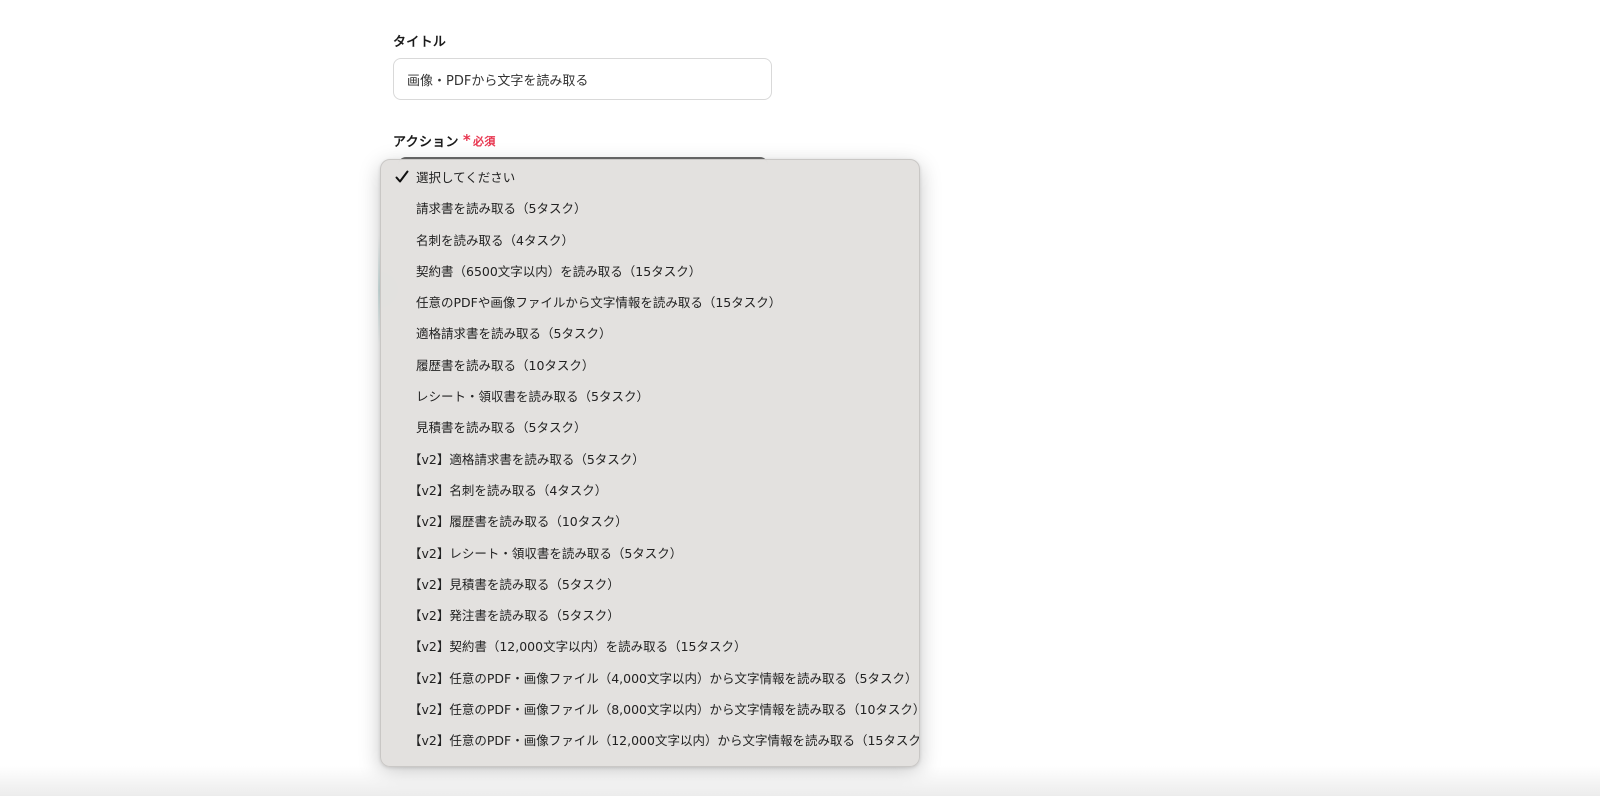 The height and width of the screenshot is (796, 1600). Describe the element at coordinates (467, 140) in the screenshot. I see `required-star-icon: *` at that location.